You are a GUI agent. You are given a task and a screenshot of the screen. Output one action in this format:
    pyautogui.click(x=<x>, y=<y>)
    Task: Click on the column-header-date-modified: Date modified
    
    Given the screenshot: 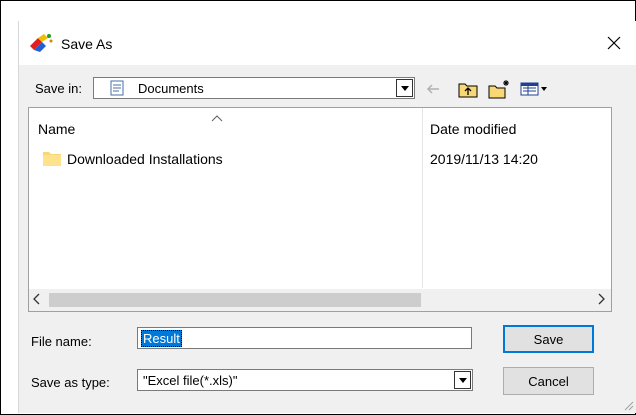 What is the action you would take?
    pyautogui.click(x=473, y=129)
    